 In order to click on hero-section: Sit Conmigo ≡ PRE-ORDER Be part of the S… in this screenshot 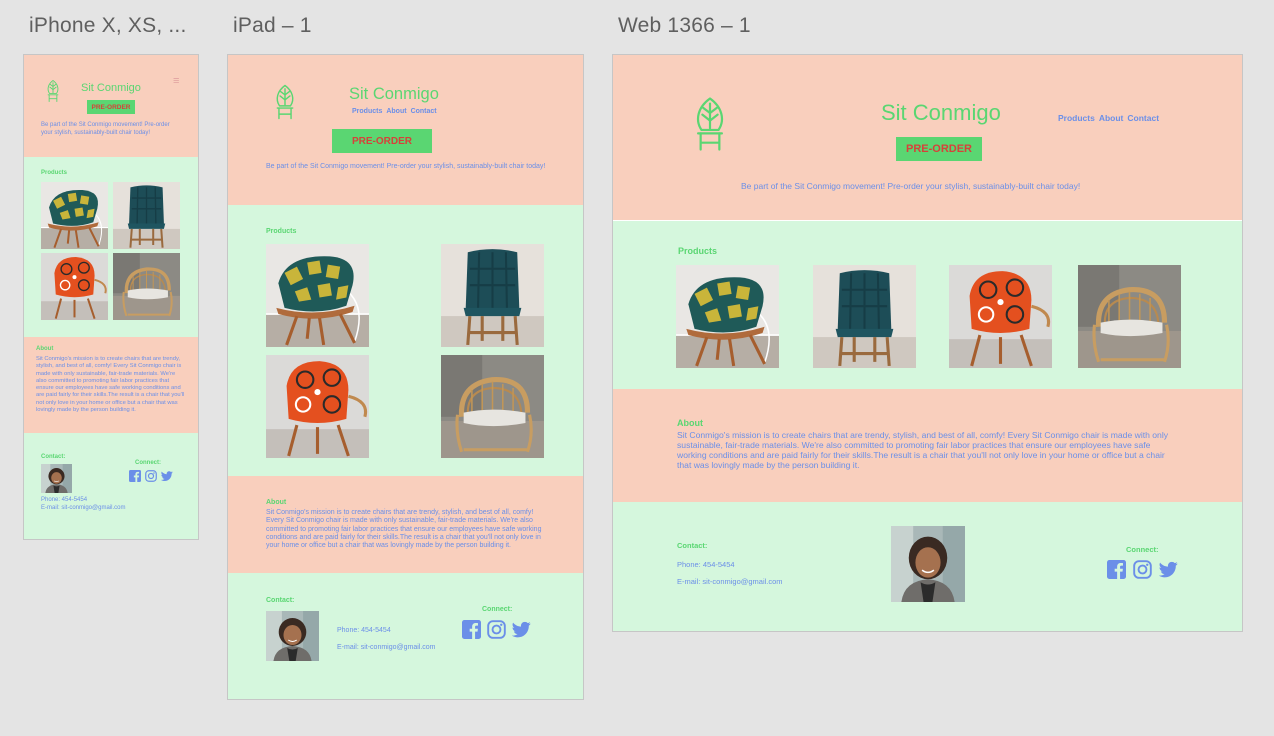, I will do `click(111, 106)`.